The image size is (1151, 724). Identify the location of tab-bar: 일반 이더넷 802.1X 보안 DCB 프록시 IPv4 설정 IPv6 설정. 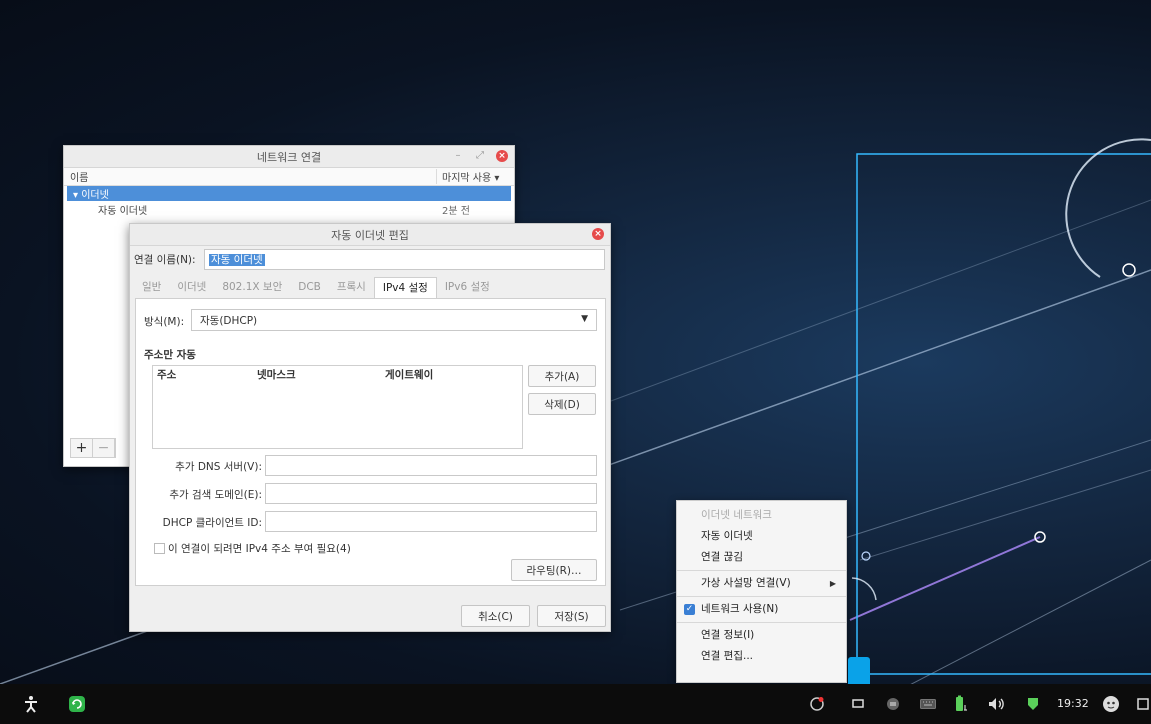
(316, 287).